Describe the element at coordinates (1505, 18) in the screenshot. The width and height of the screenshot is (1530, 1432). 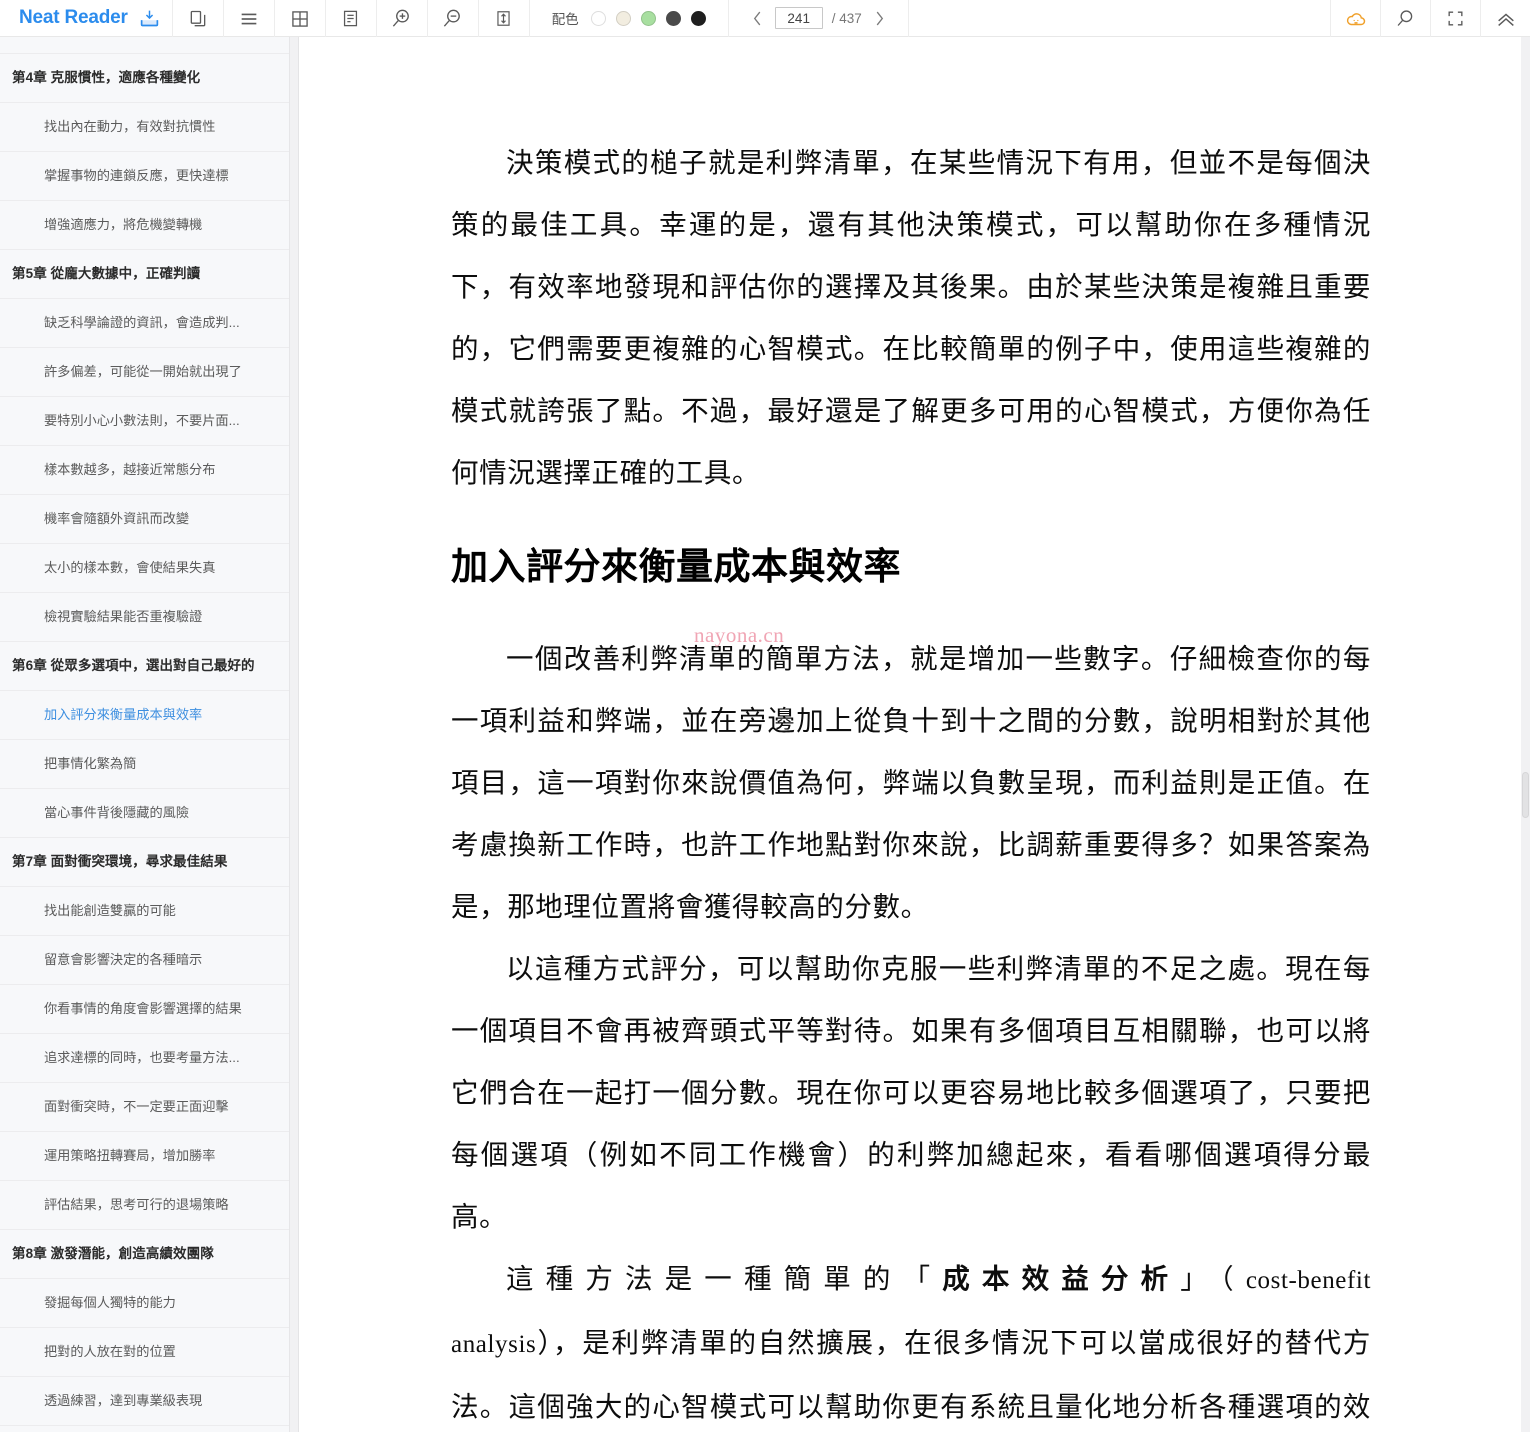
I see `collapse-up-icon` at that location.